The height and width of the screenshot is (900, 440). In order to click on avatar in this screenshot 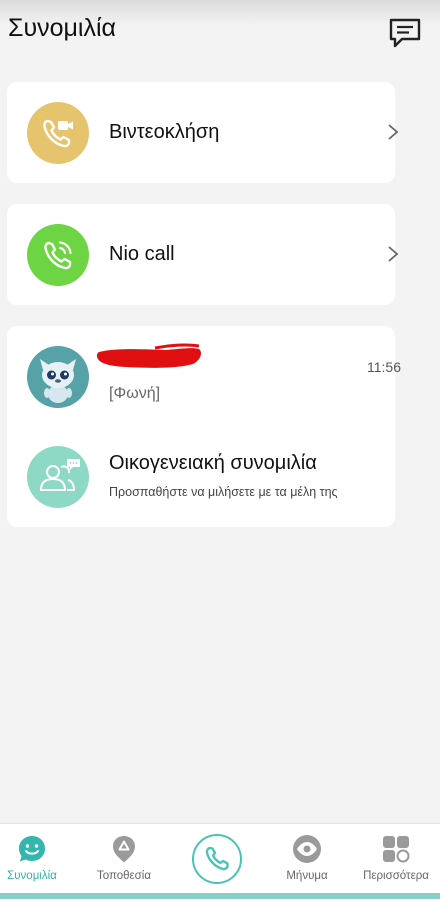, I will do `click(58, 377)`.